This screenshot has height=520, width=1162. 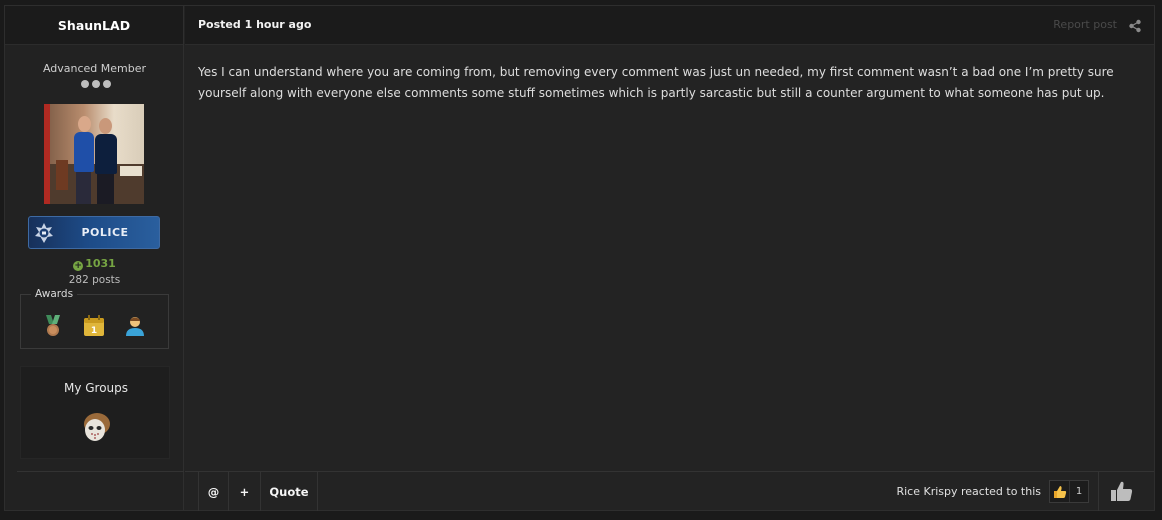 What do you see at coordinates (1060, 491) in the screenshot?
I see `thumbs-up-emoji-icon` at bounding box center [1060, 491].